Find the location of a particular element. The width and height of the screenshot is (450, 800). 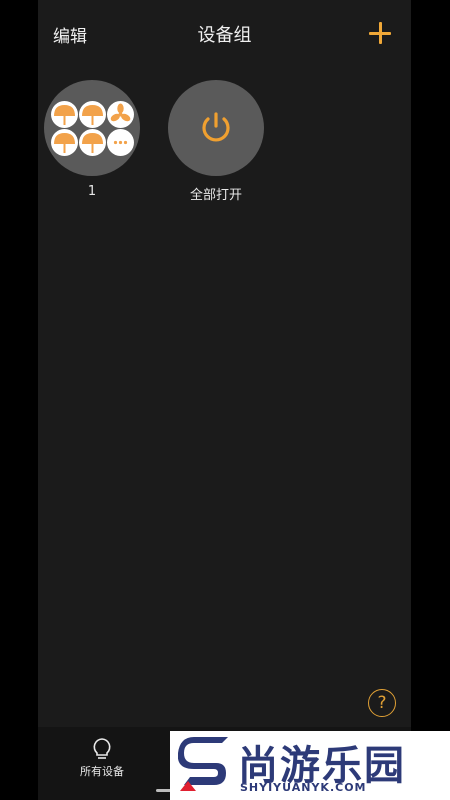

bulb-icon is located at coordinates (102, 748).